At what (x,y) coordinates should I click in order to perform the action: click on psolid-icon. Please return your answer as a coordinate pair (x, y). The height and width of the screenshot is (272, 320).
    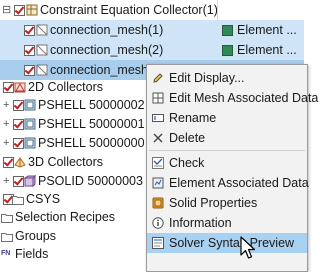
    Looking at the image, I should click on (30, 181).